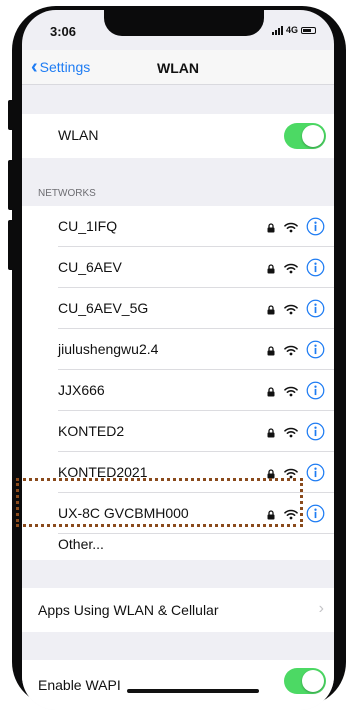  What do you see at coordinates (309, 30) in the screenshot?
I see `battery-icon` at bounding box center [309, 30].